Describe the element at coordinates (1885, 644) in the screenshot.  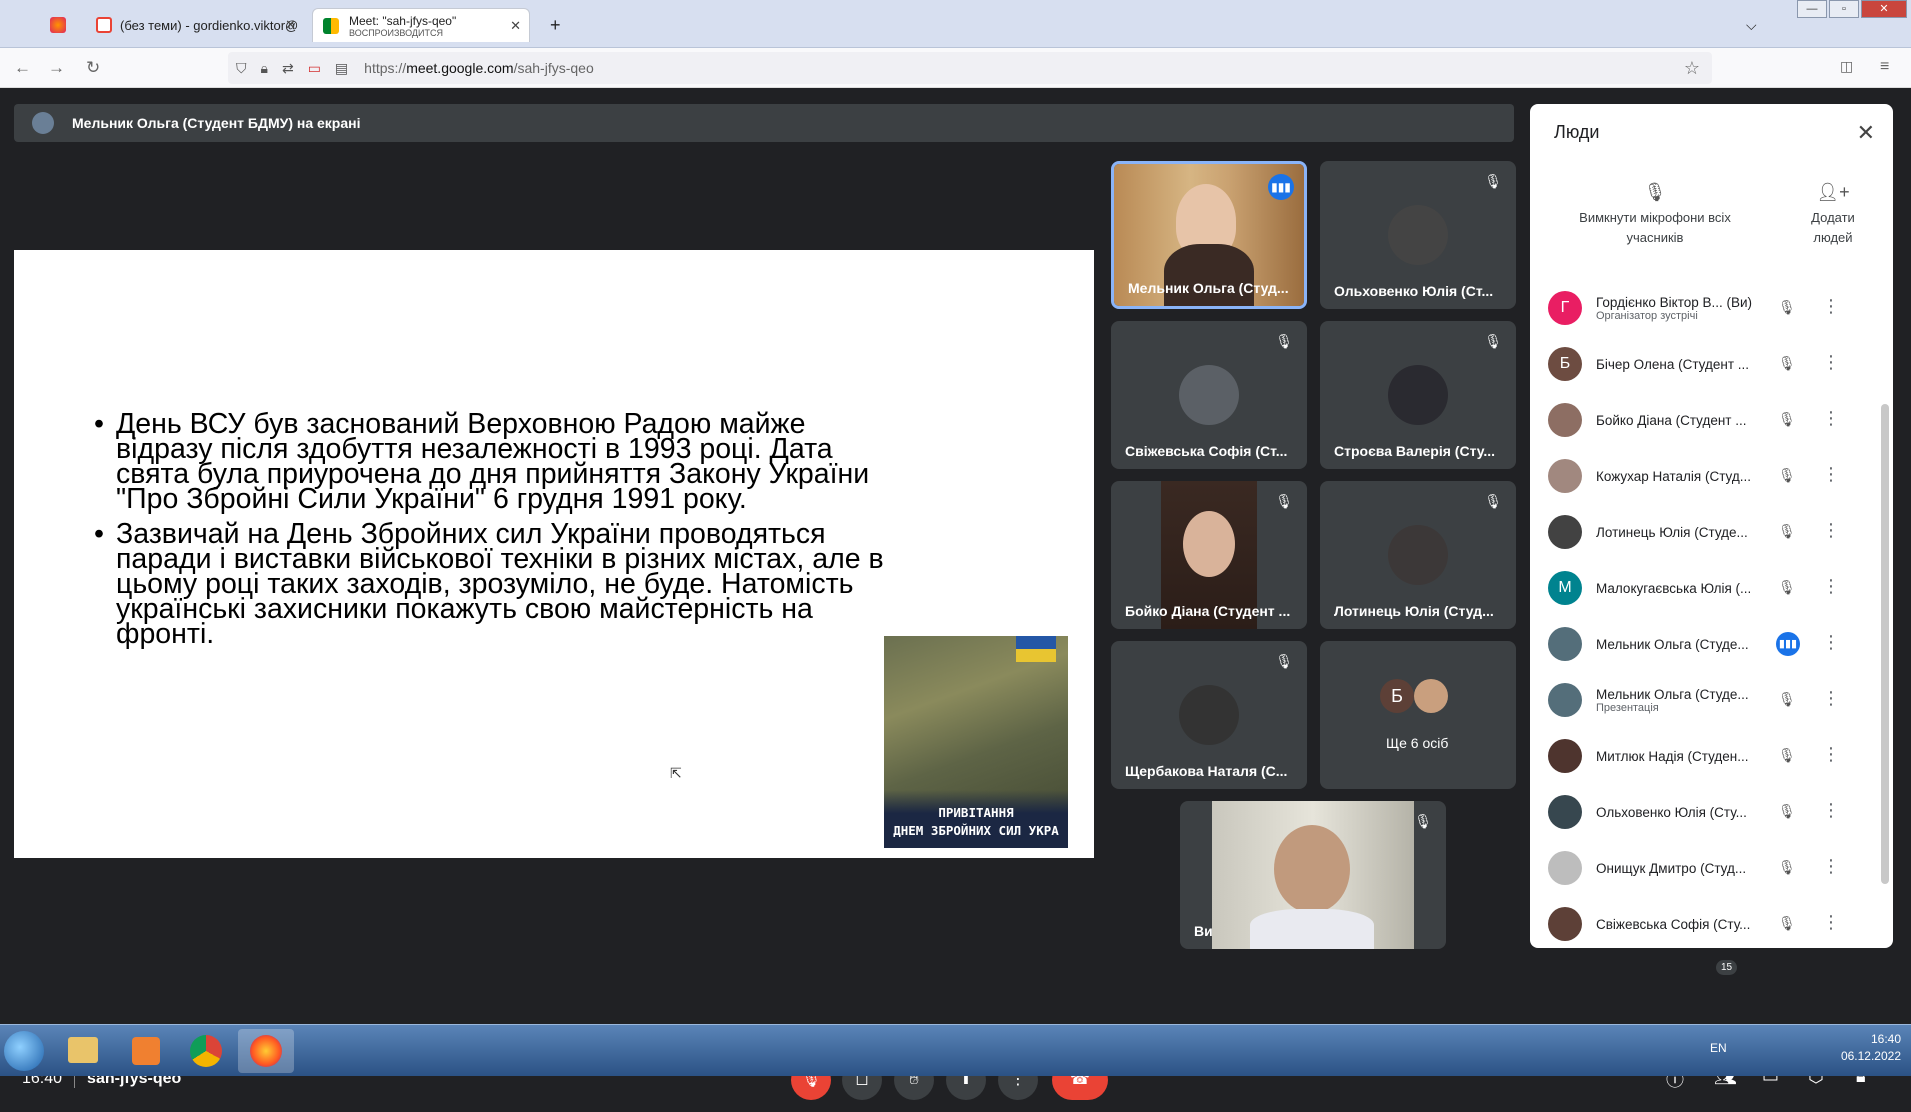
I see `scrollbar` at that location.